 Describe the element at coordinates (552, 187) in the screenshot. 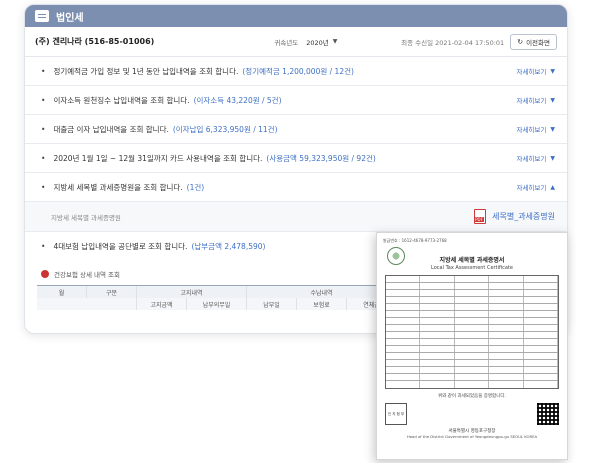

I see `chevron-up-icon: ▲` at that location.